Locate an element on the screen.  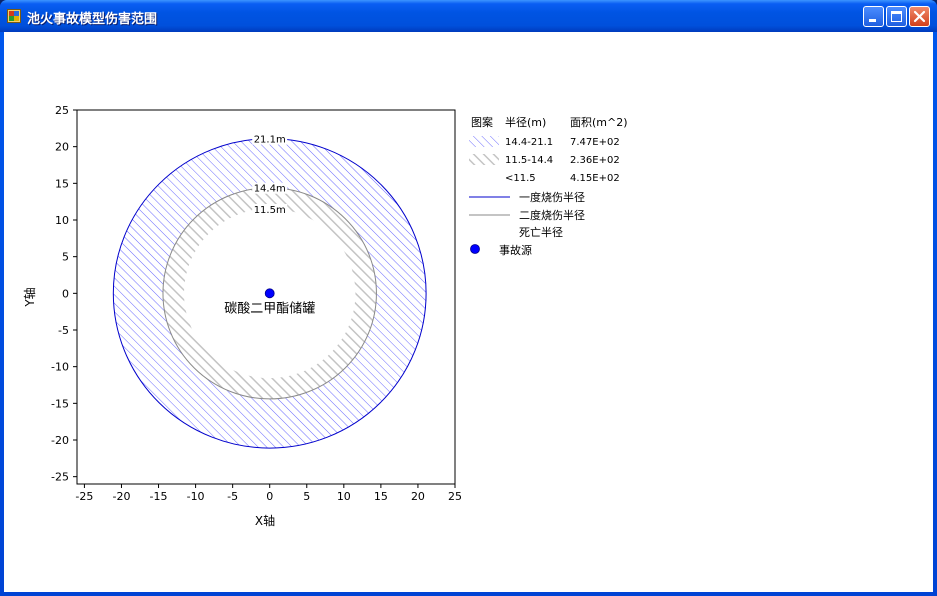
x-tick-label: 10 is located at coordinates (344, 496).